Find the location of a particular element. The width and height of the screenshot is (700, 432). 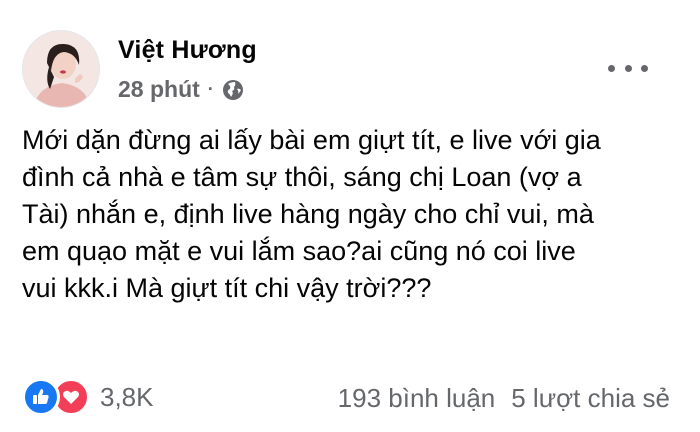

engagement-stats: 193 bình luận 5 lượt chia sẻ is located at coordinates (504, 398).